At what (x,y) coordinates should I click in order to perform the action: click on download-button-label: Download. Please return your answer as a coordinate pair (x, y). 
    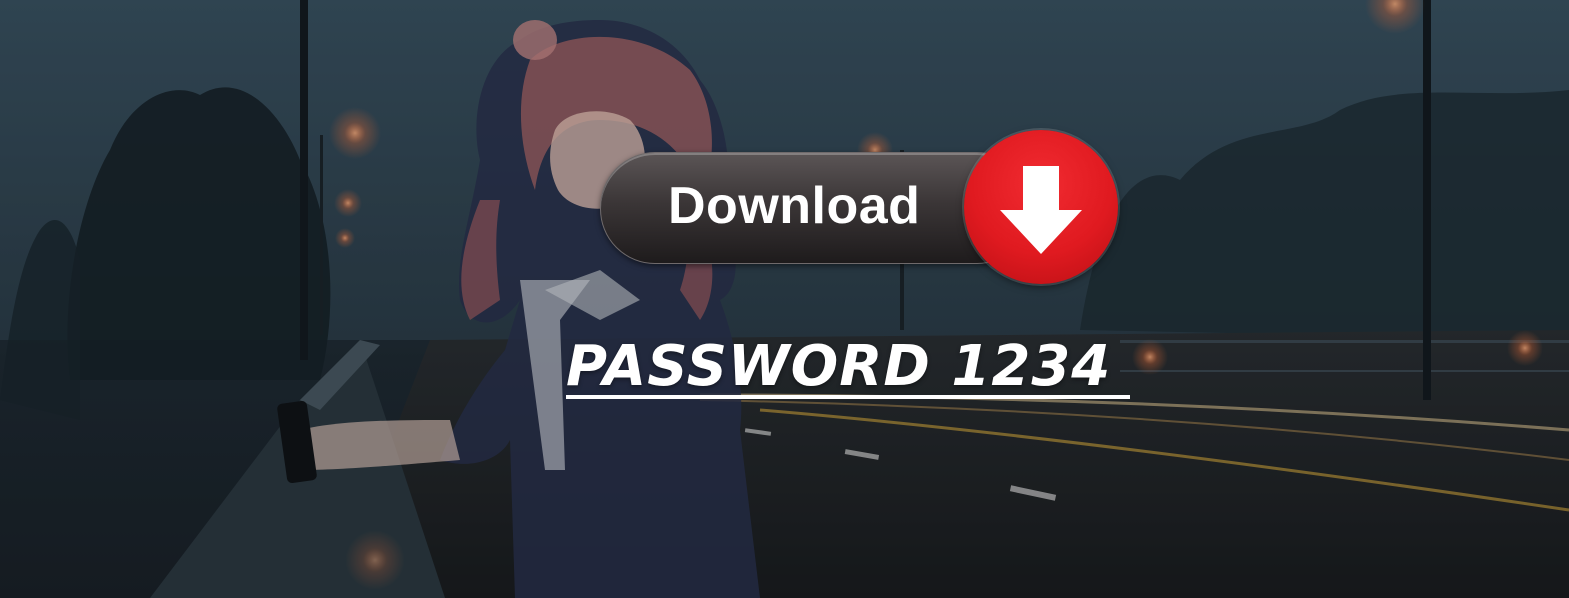
    Looking at the image, I should click on (794, 206).